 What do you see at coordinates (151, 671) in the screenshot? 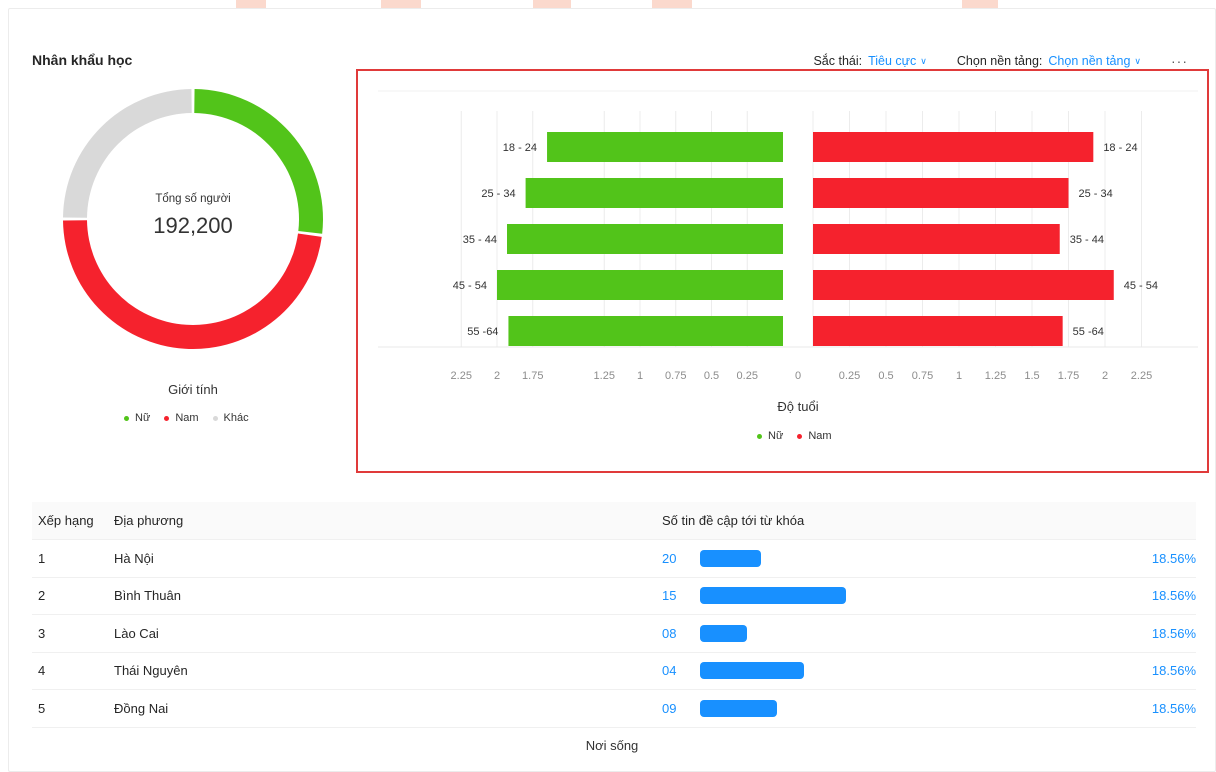
I see `row-place: Thái Nguyên` at bounding box center [151, 671].